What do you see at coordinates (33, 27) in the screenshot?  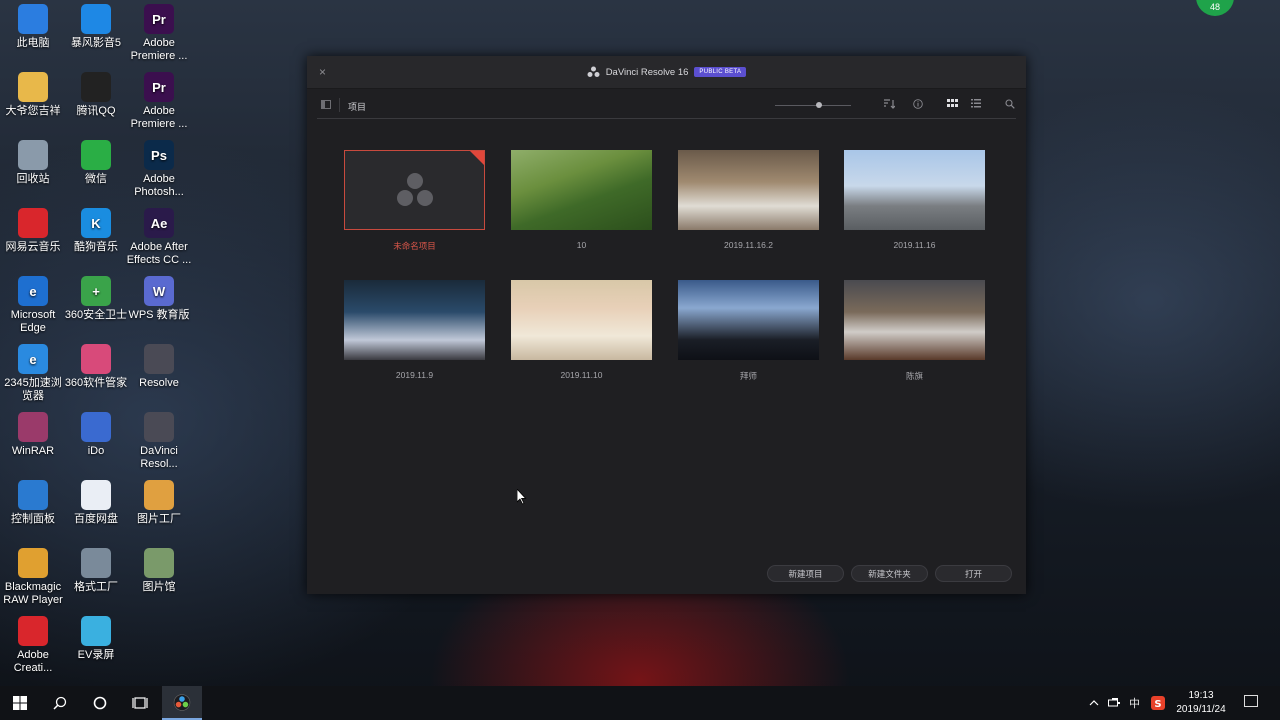 I see `desktop-shortcut: 此电脑` at bounding box center [33, 27].